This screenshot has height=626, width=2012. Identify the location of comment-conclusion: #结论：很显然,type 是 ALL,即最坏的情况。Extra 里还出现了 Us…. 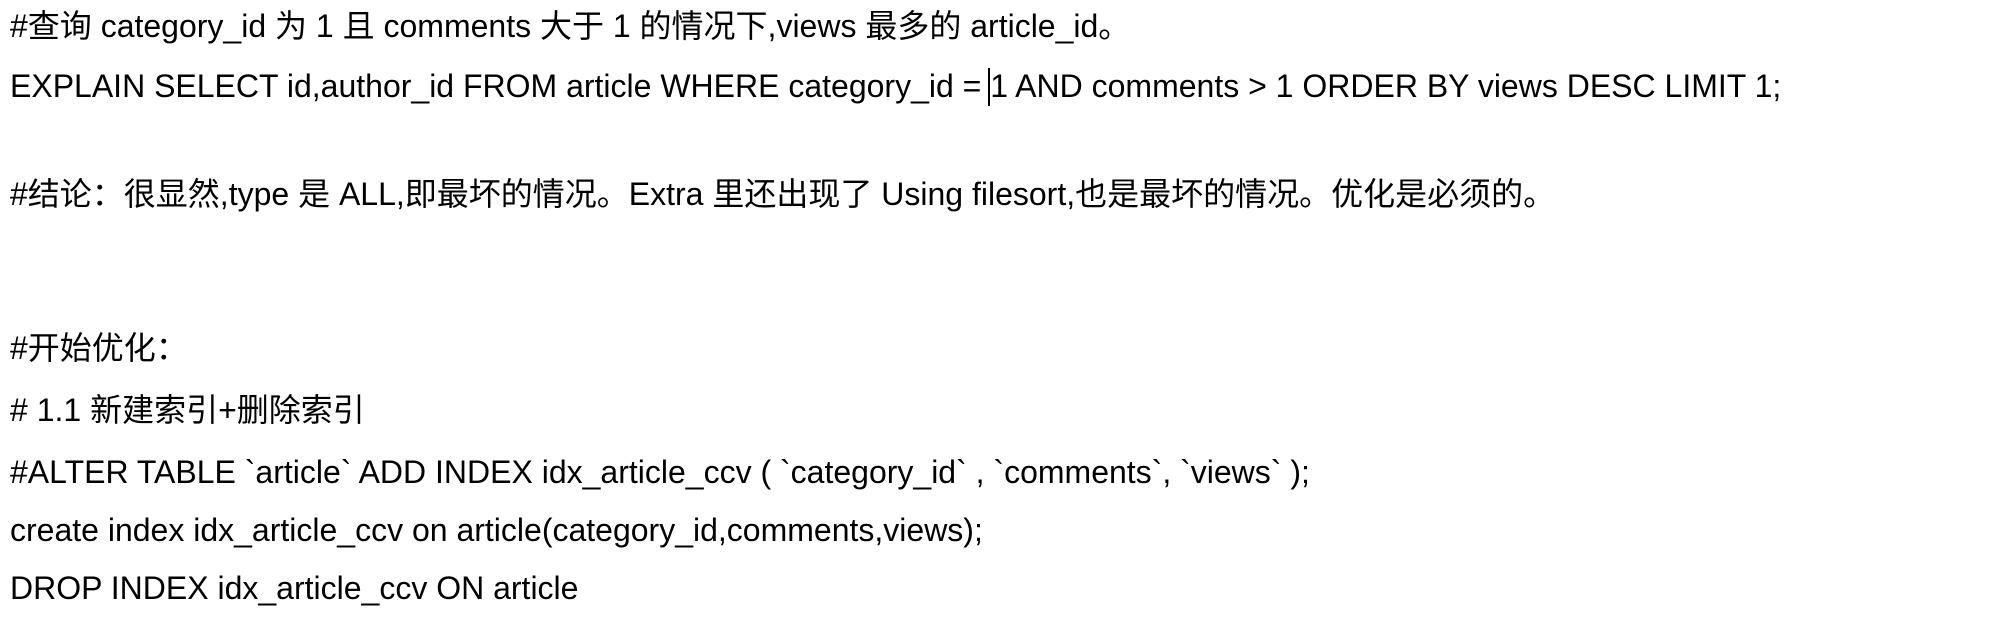
(783, 194).